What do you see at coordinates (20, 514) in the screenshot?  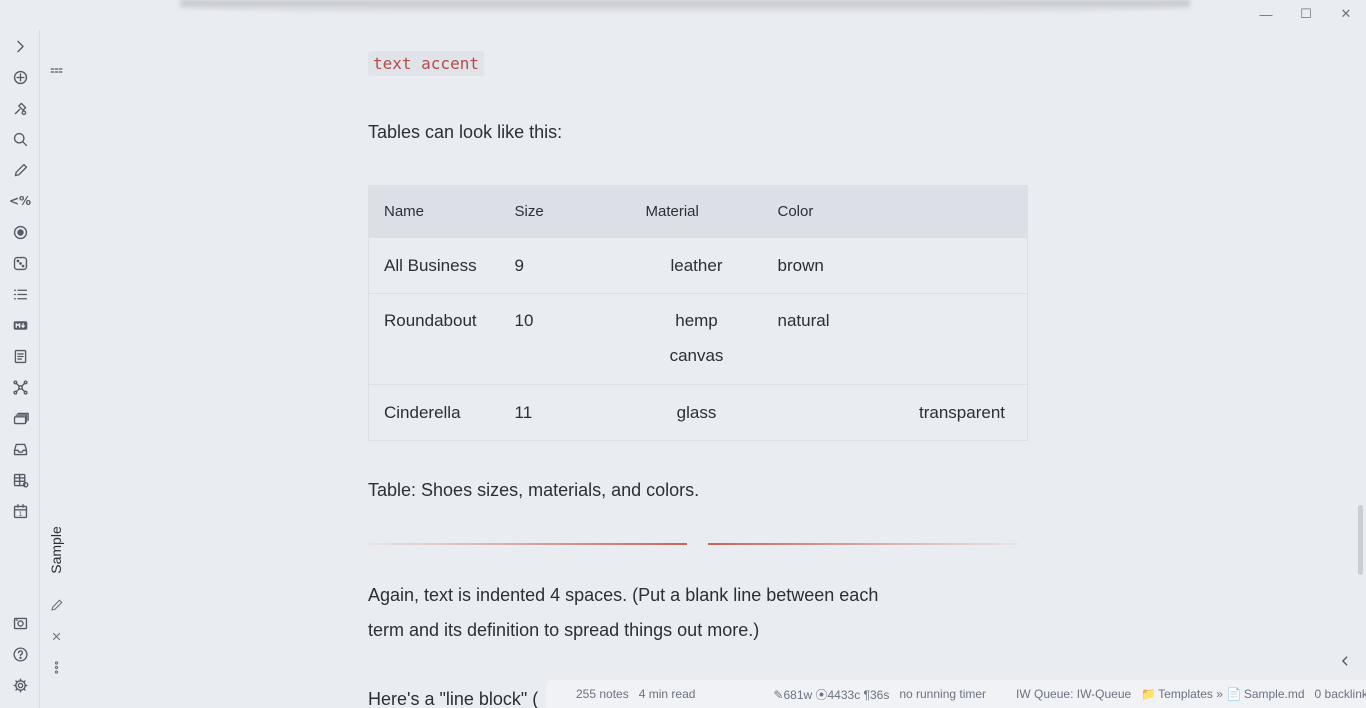 I see `svg-text: 1` at bounding box center [20, 514].